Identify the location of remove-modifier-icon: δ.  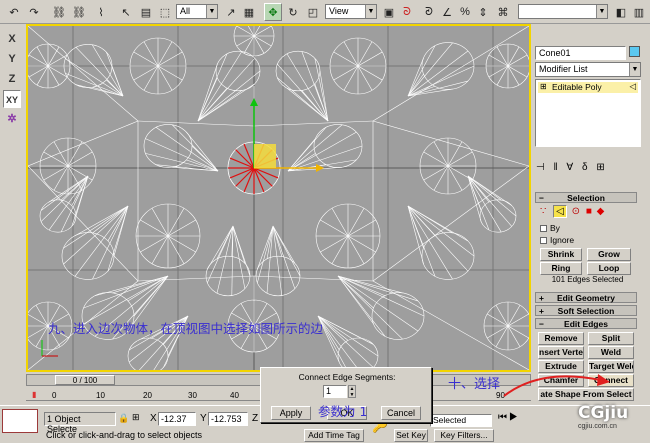
(586, 167).